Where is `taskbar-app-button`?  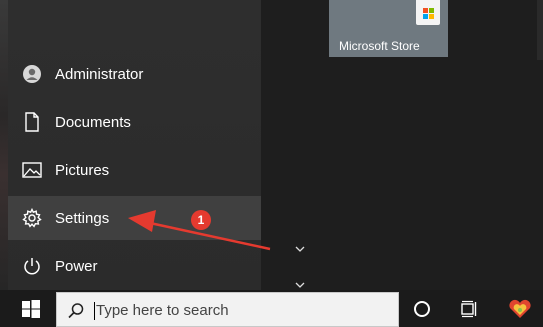
taskbar-app-button is located at coordinates (520, 308).